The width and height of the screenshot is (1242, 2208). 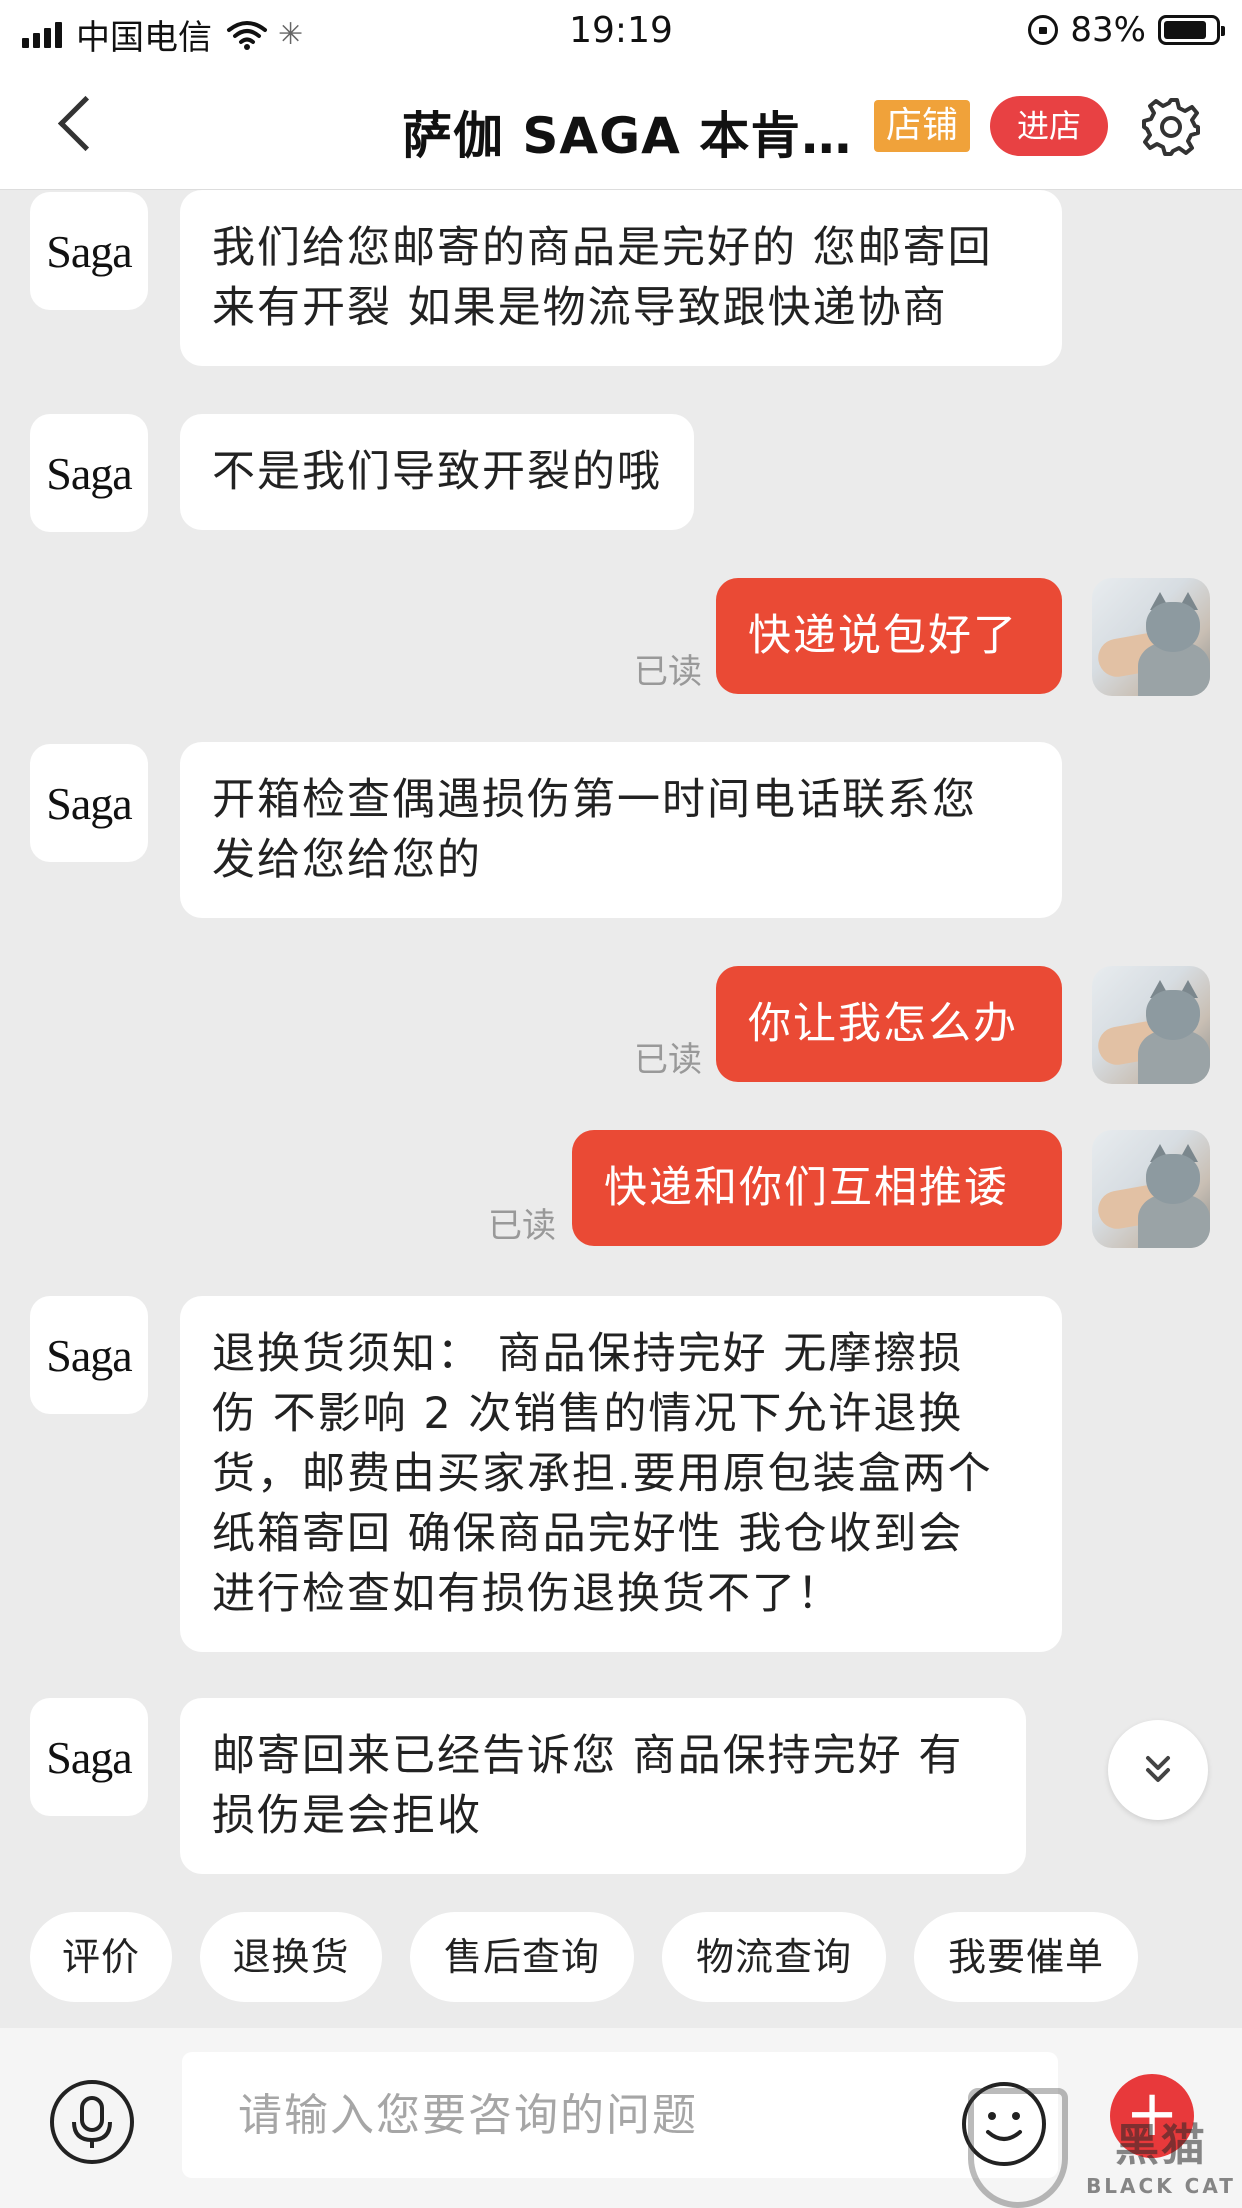 I want to click on settings-icon, so click(x=1171, y=127).